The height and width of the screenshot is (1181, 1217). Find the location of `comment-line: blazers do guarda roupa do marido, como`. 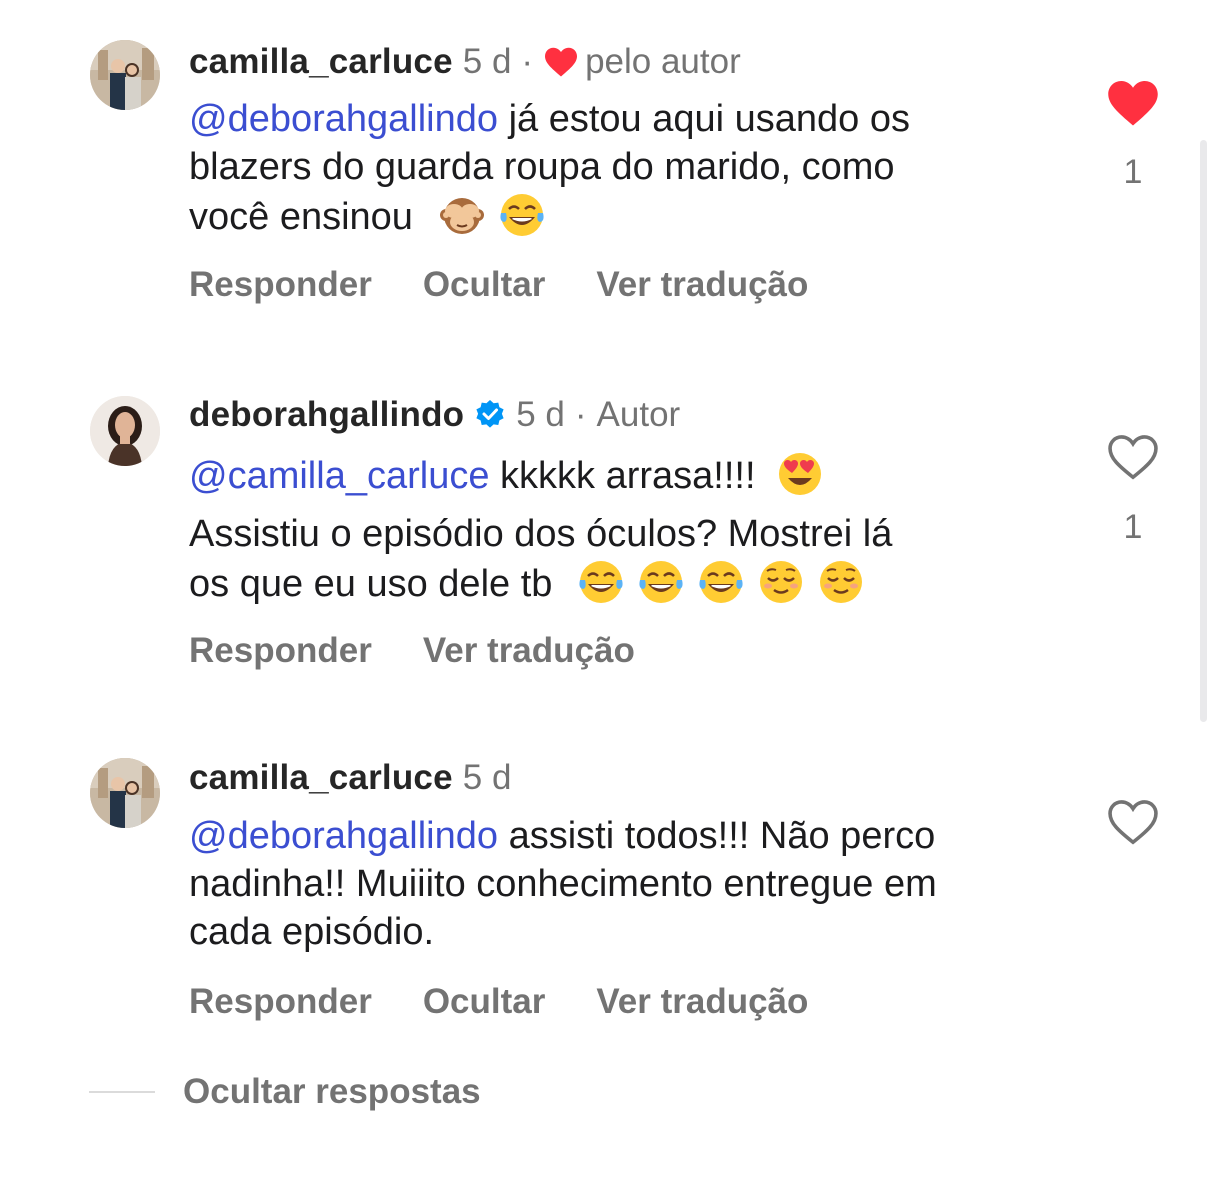

comment-line: blazers do guarda roupa do marido, como is located at coordinates (542, 167).